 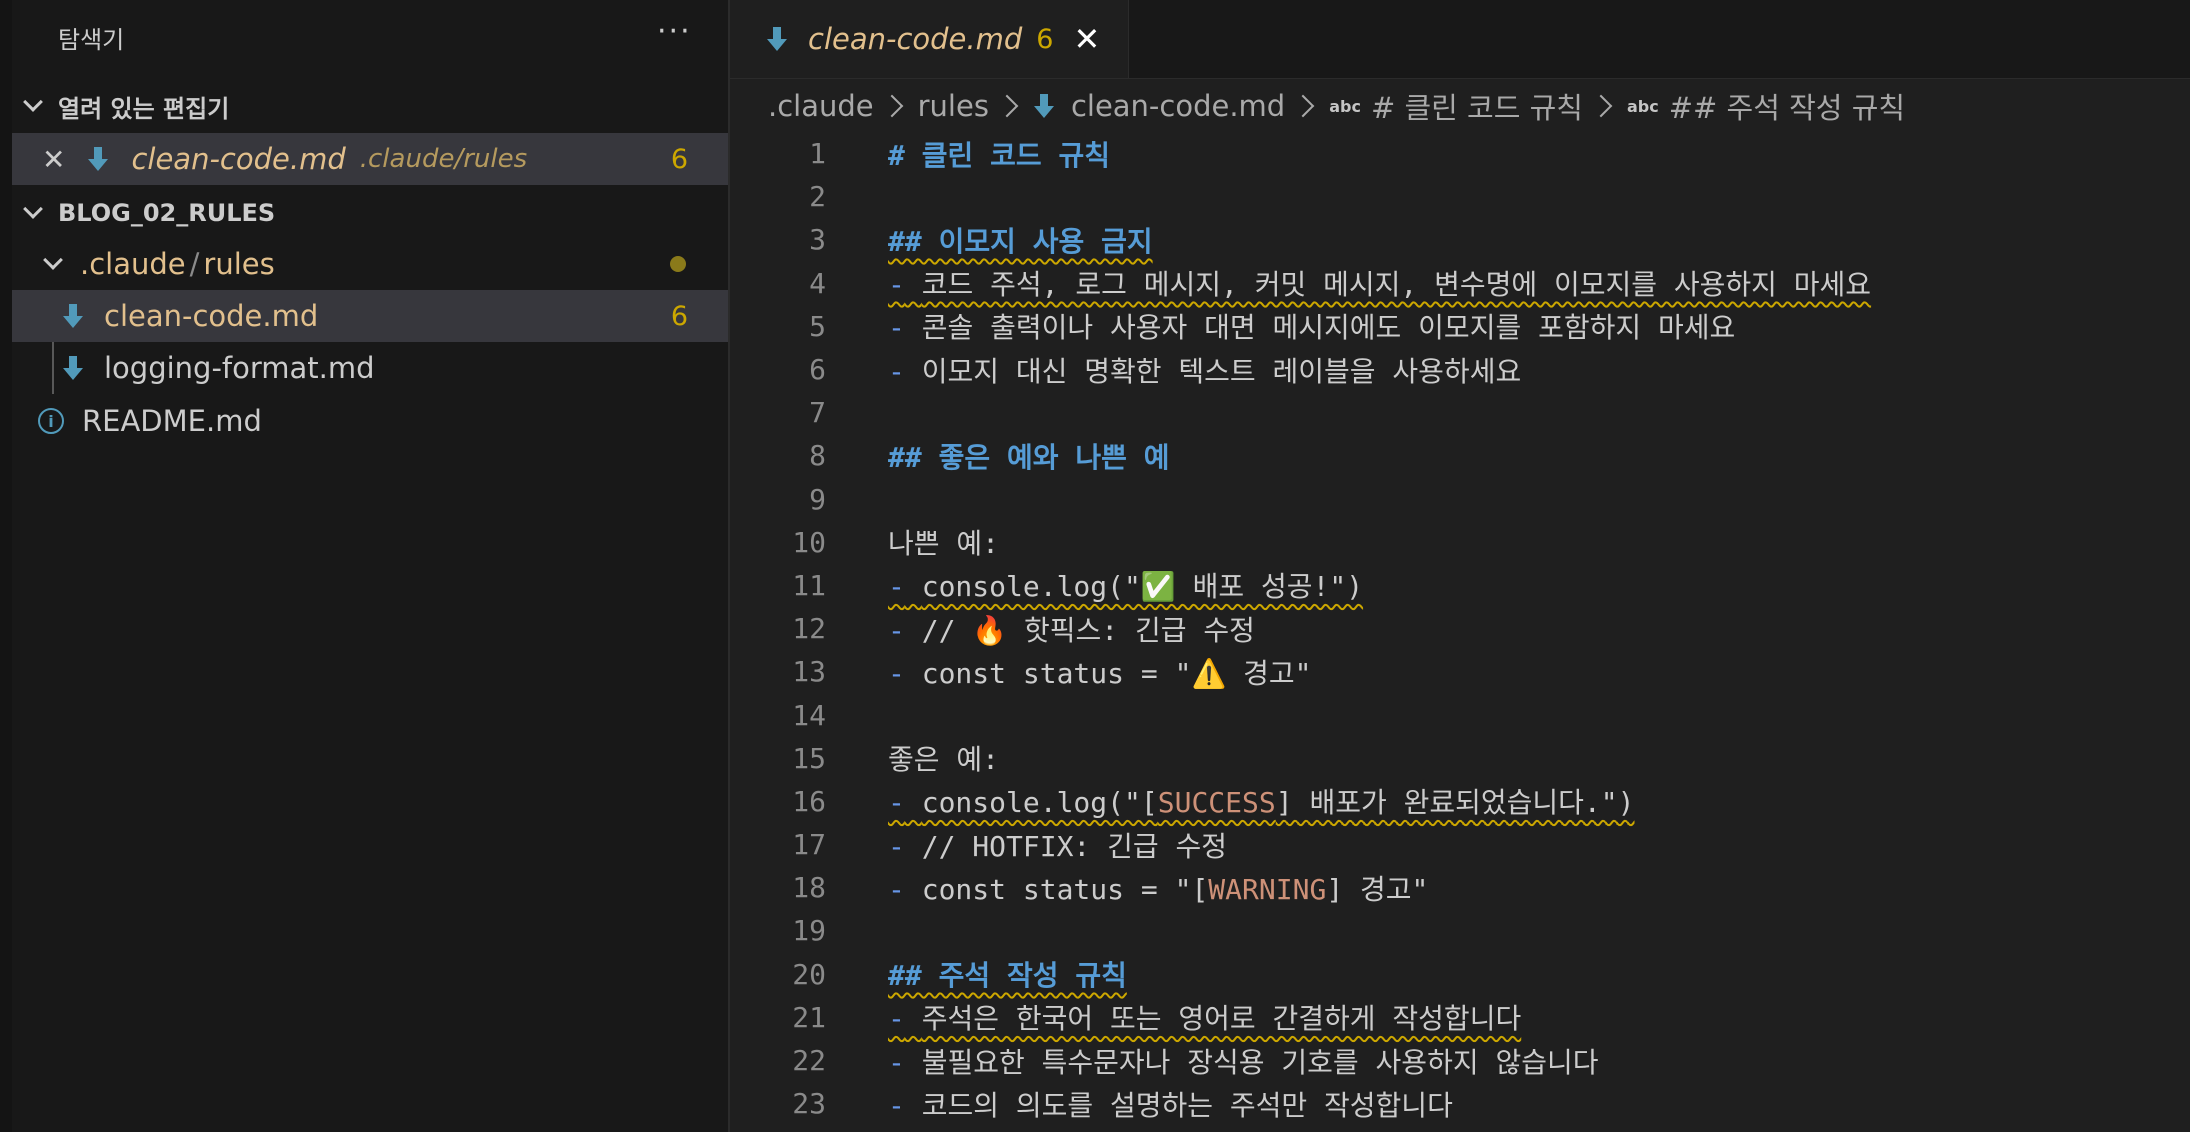 I want to click on code-line: 18 - const status = "[WARNING] 경고", so click(x=1460, y=887).